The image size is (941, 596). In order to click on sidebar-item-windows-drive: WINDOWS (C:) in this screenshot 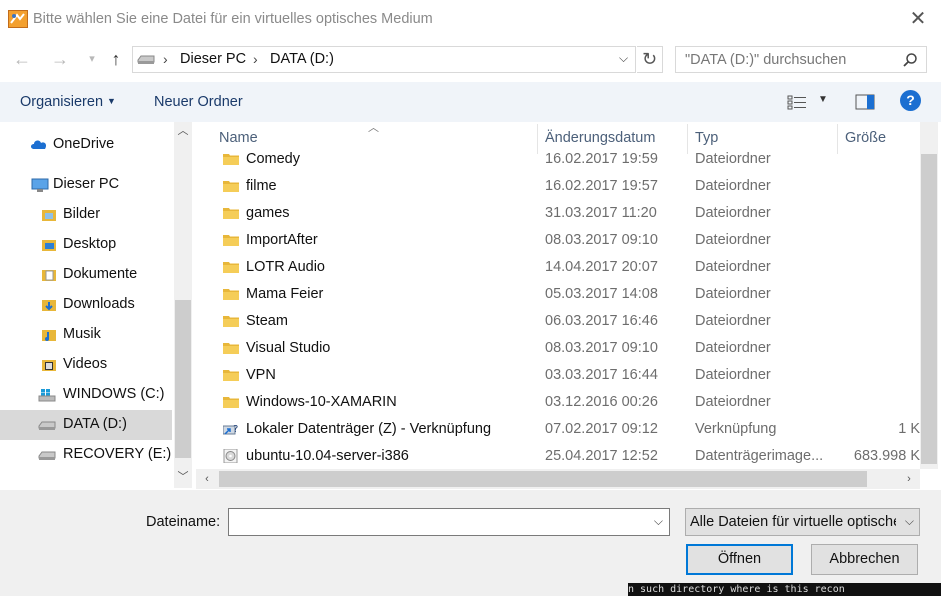, I will do `click(86, 395)`.